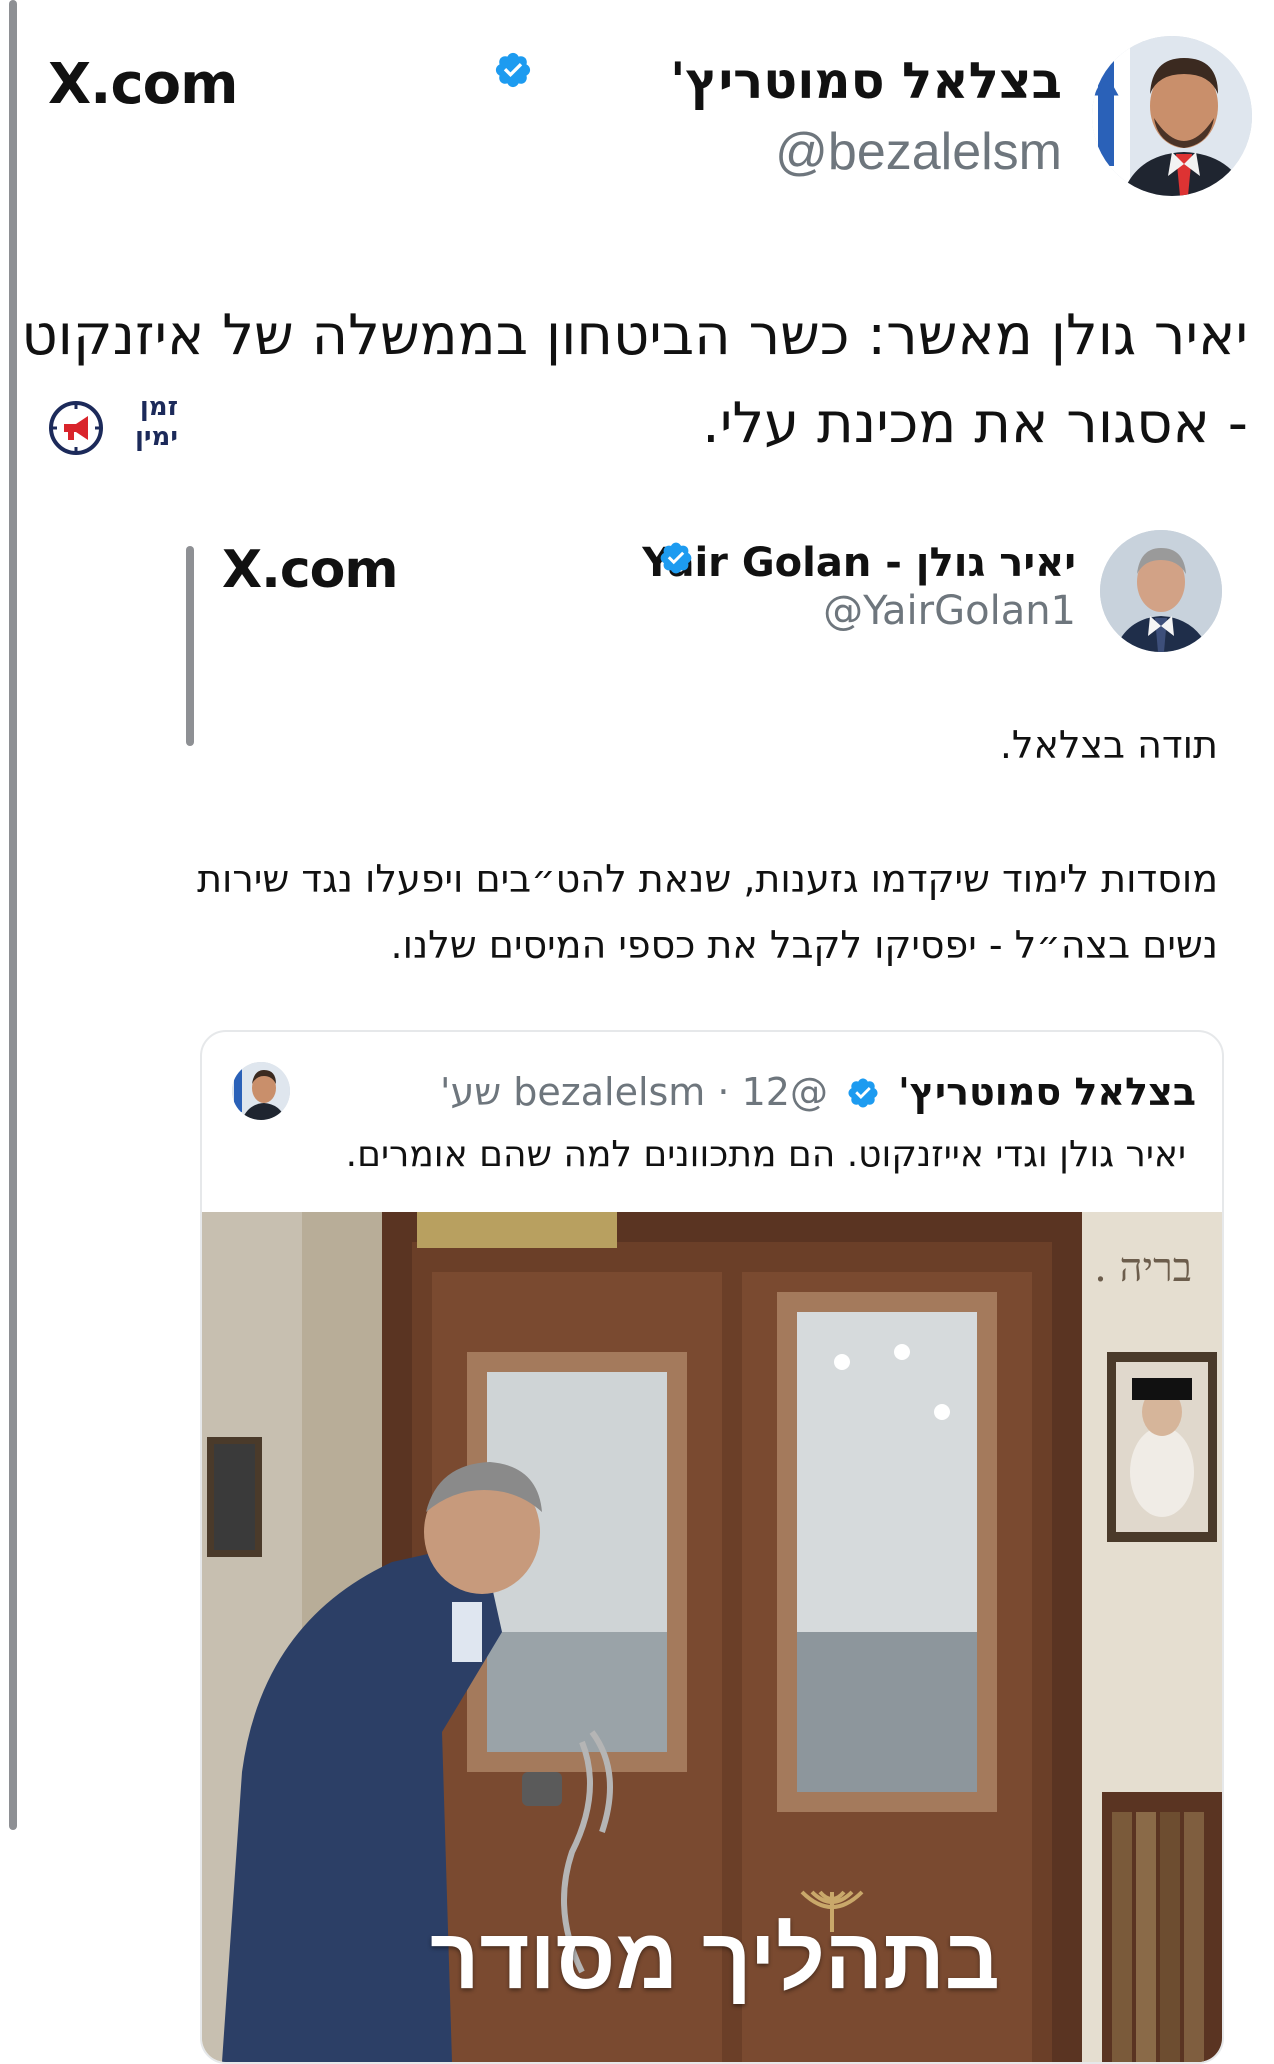 The width and height of the screenshot is (1274, 2064). Describe the element at coordinates (859, 563) in the screenshot. I see `author-name: יאיר גולן - Yair Golan` at that location.